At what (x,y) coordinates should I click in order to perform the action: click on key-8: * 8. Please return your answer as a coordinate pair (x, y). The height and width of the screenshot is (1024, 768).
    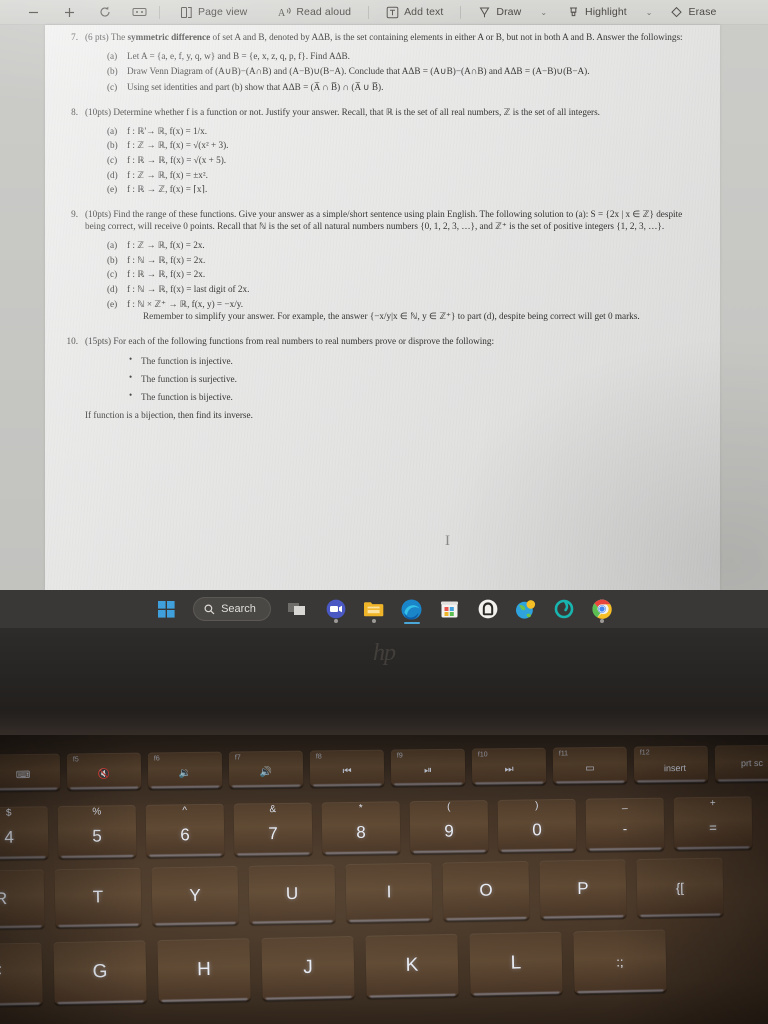
    Looking at the image, I should click on (361, 828).